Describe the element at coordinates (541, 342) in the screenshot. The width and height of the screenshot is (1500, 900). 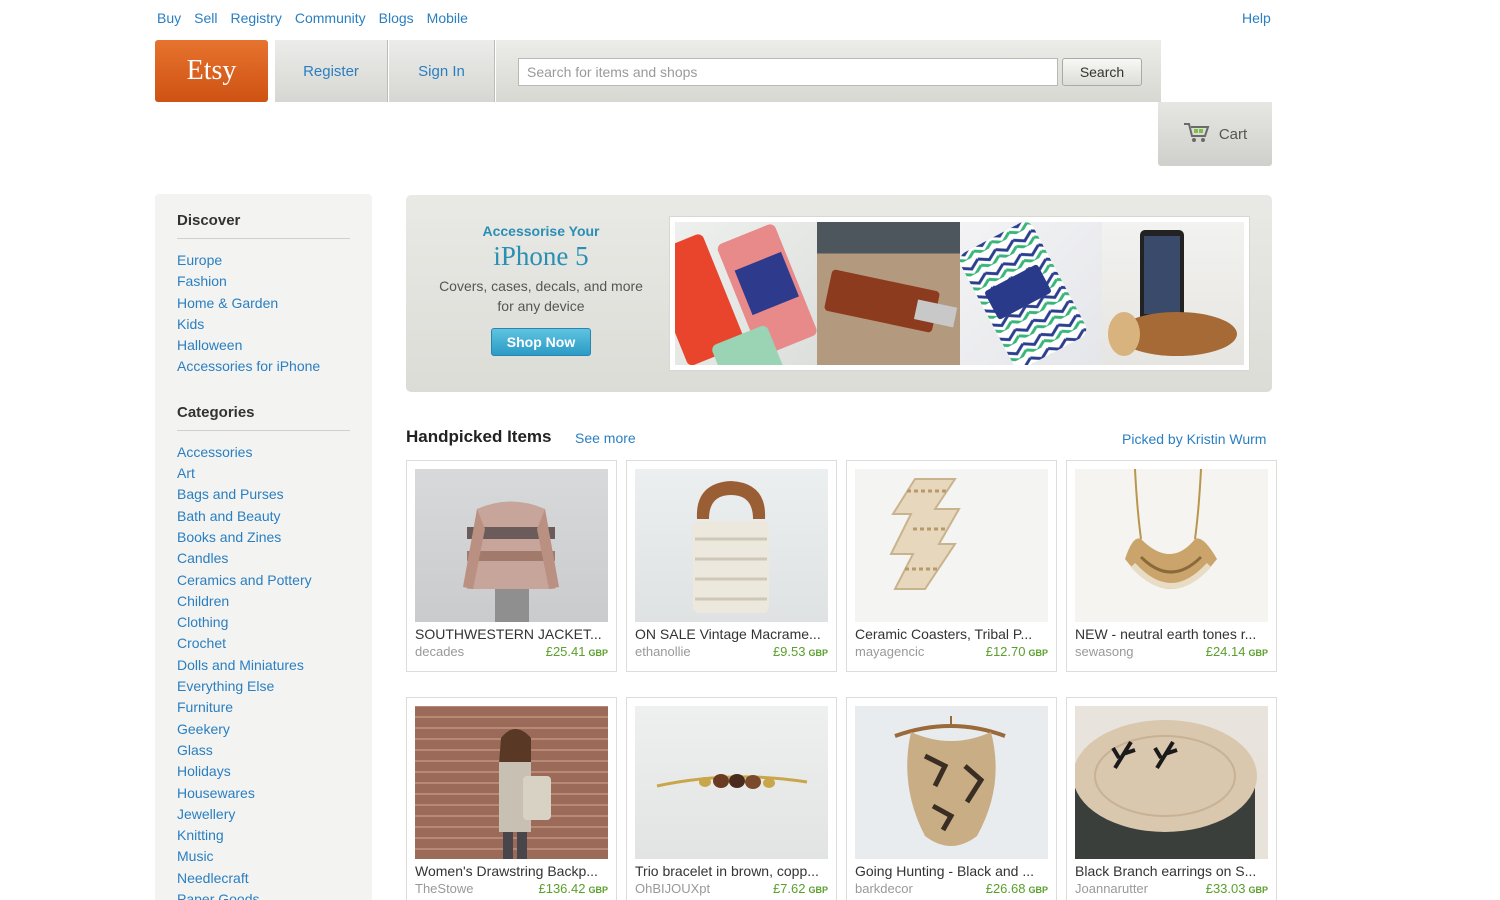
I see `shop-now-button: Shop Now` at that location.